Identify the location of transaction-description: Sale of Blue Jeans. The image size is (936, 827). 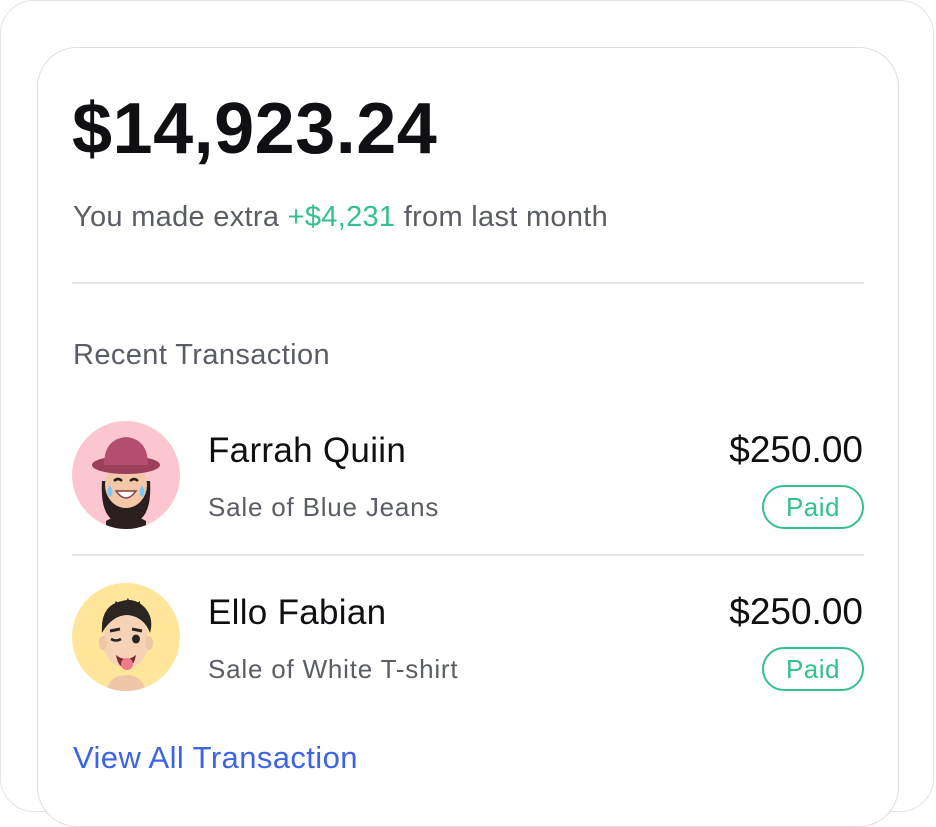
(324, 507).